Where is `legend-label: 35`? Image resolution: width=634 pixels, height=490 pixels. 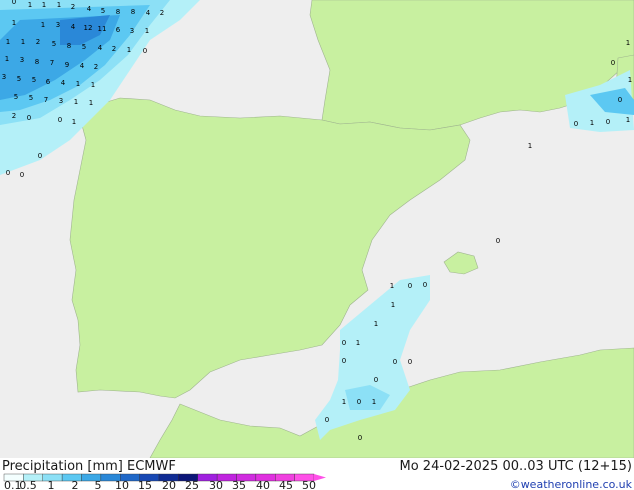 legend-label: 35 is located at coordinates (239, 484).